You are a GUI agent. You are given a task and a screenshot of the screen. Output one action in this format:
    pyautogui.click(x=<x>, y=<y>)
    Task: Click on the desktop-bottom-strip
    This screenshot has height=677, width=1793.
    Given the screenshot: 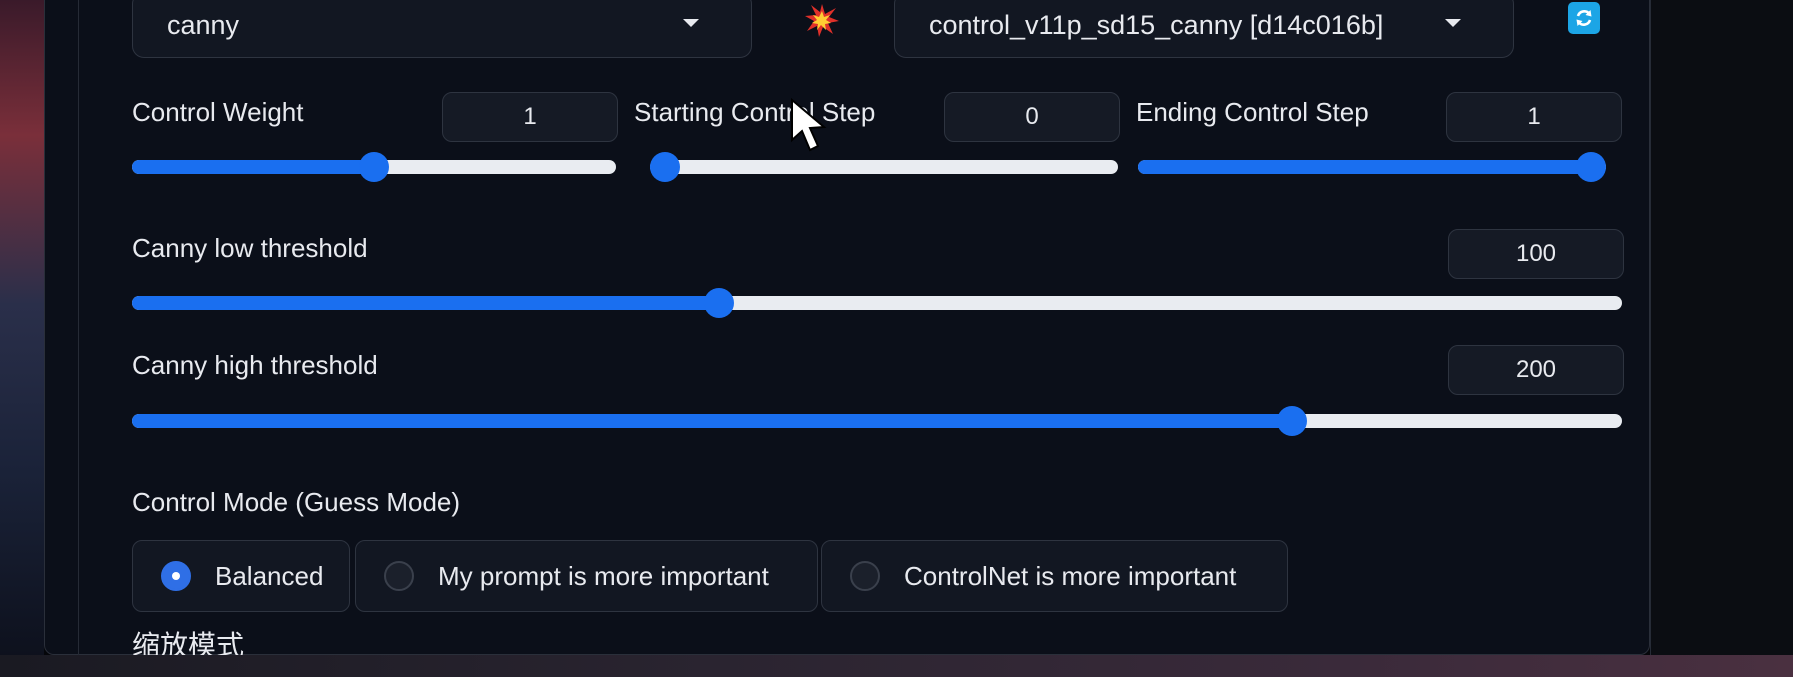 What is the action you would take?
    pyautogui.click(x=896, y=666)
    